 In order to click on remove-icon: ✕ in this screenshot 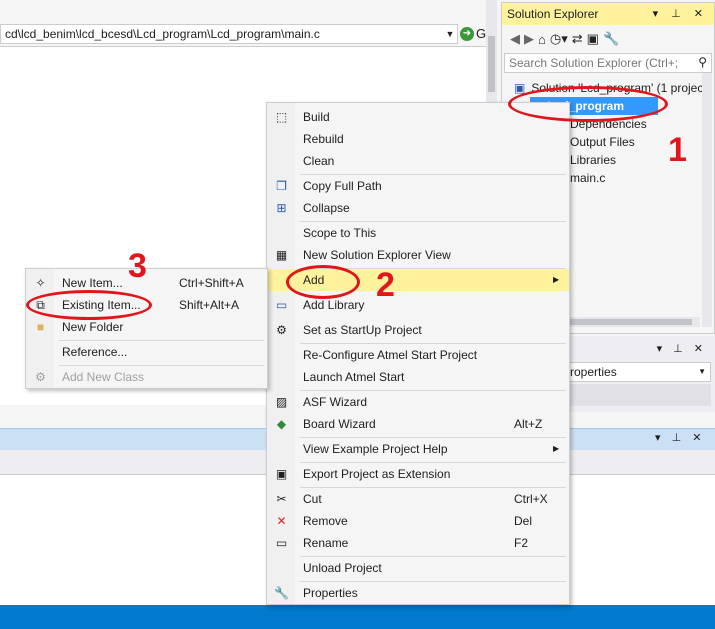, I will do `click(281, 521)`.